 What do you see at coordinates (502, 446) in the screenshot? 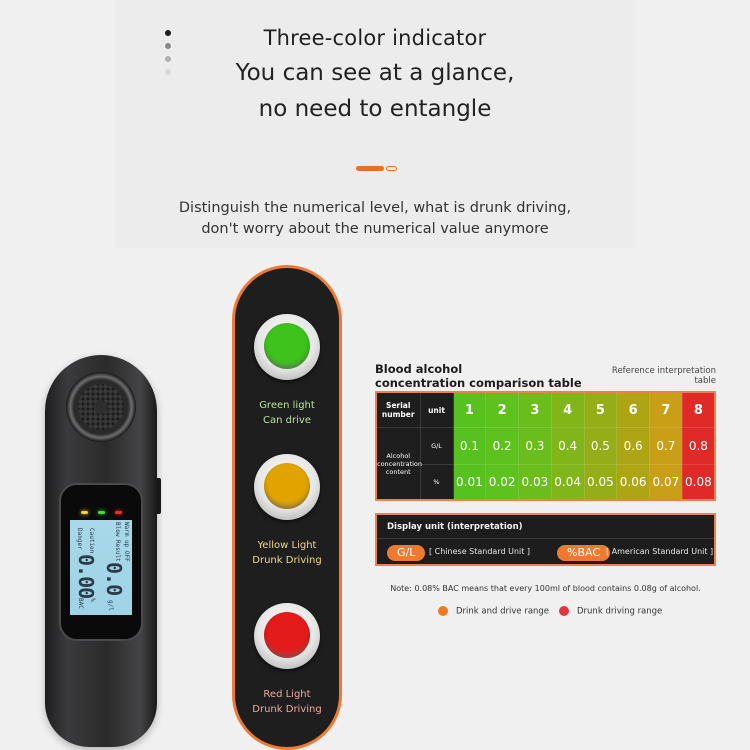
I see `gl-cell: 0.2` at bounding box center [502, 446].